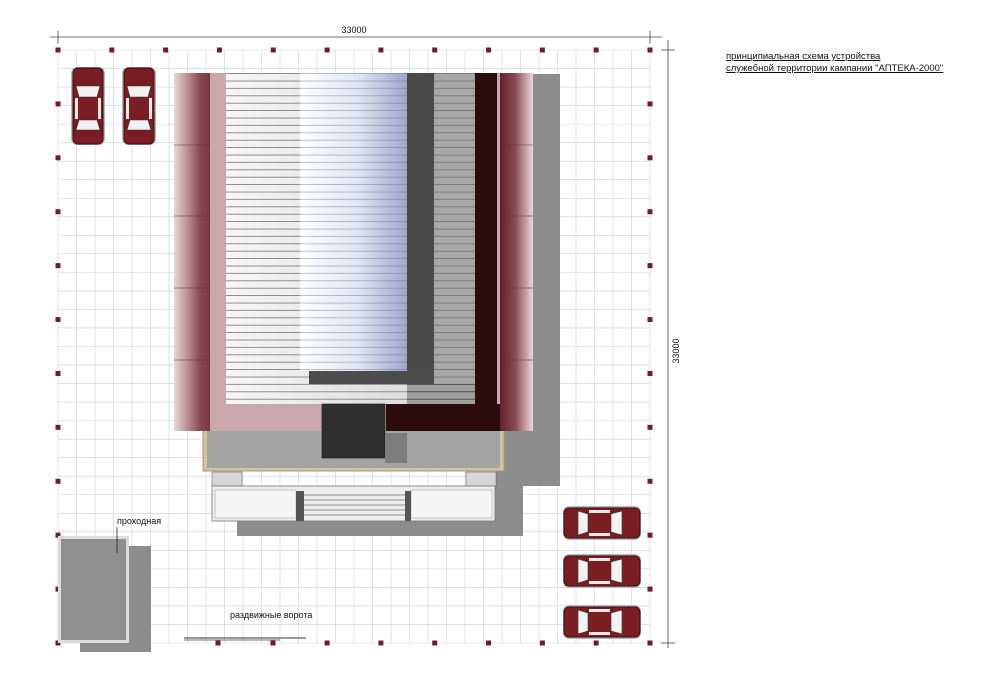  I want to click on dimension-right-label: 33000, so click(676, 350).